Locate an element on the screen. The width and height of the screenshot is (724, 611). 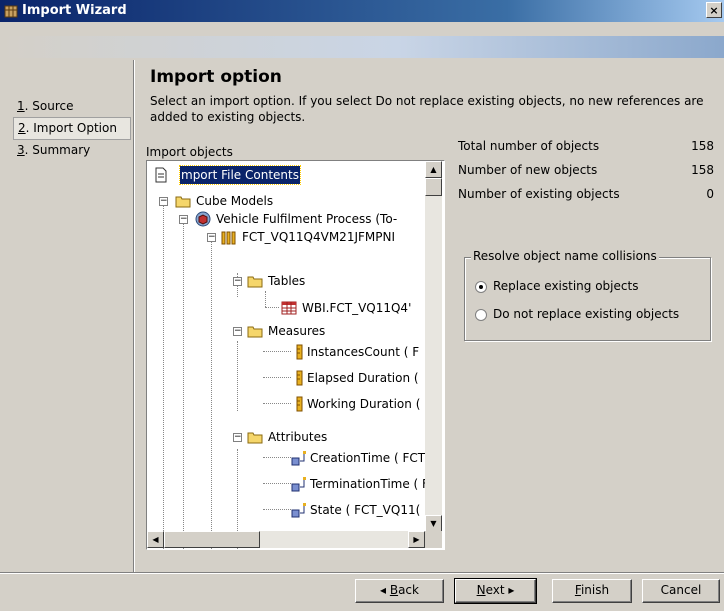
step-import-option: 2. Import Option is located at coordinates (72, 128).